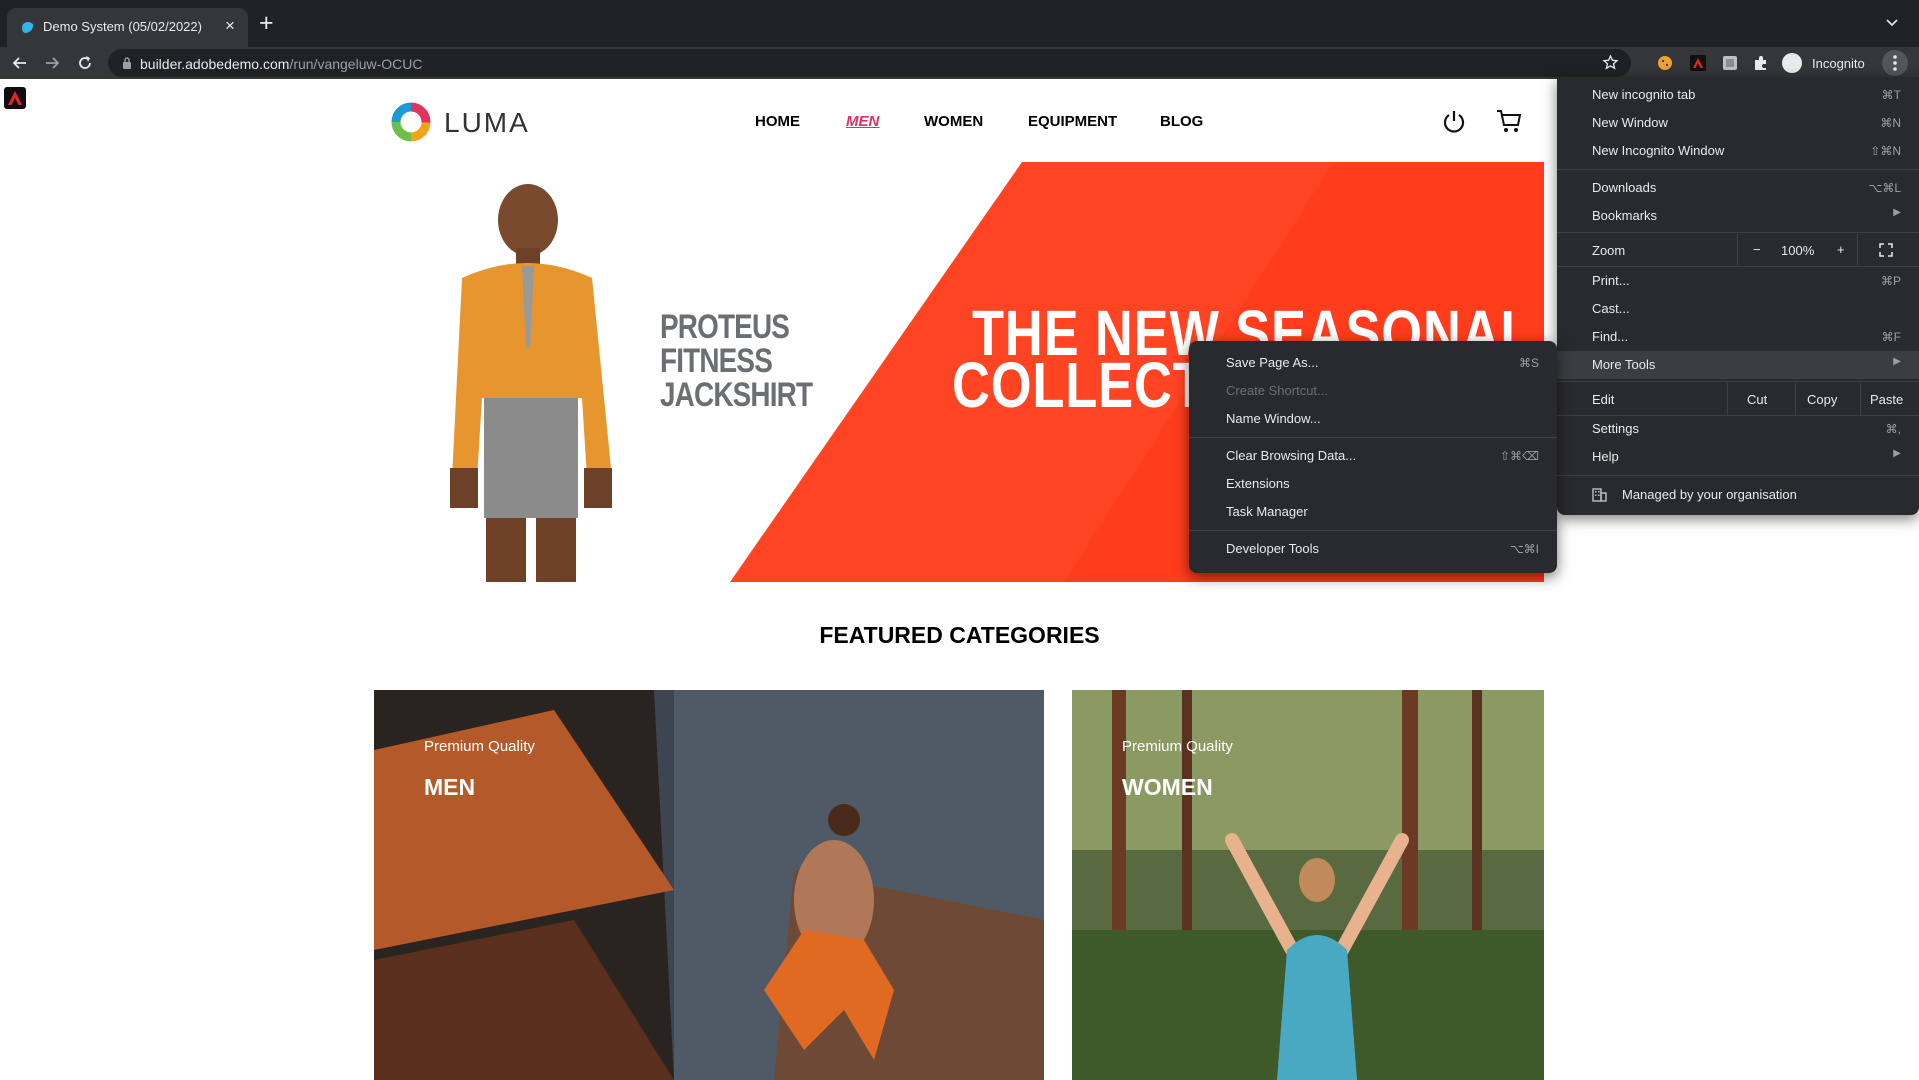 The width and height of the screenshot is (1919, 1080). I want to click on menu-new-incognito-window: New Incognito Window ⇧⌘N, so click(1738, 151).